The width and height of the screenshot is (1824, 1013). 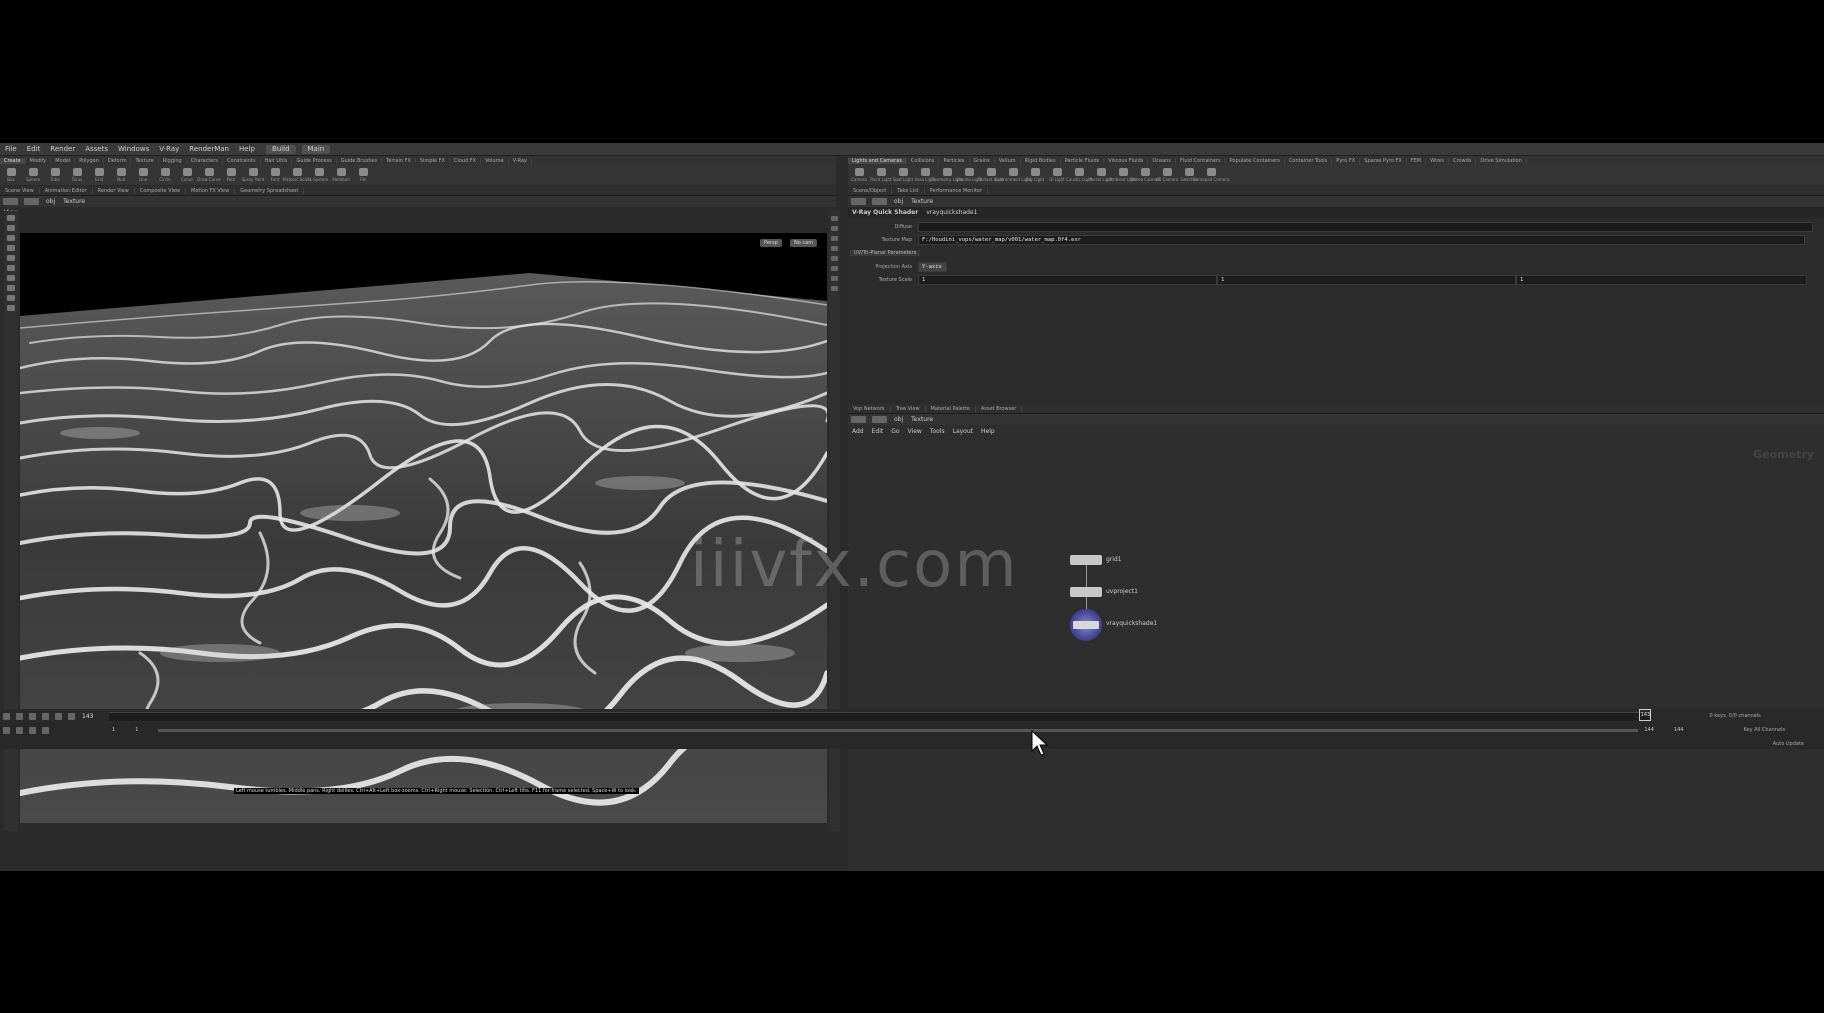 What do you see at coordinates (209, 175) in the screenshot?
I see `tool-draw-curve: Draw Curve` at bounding box center [209, 175].